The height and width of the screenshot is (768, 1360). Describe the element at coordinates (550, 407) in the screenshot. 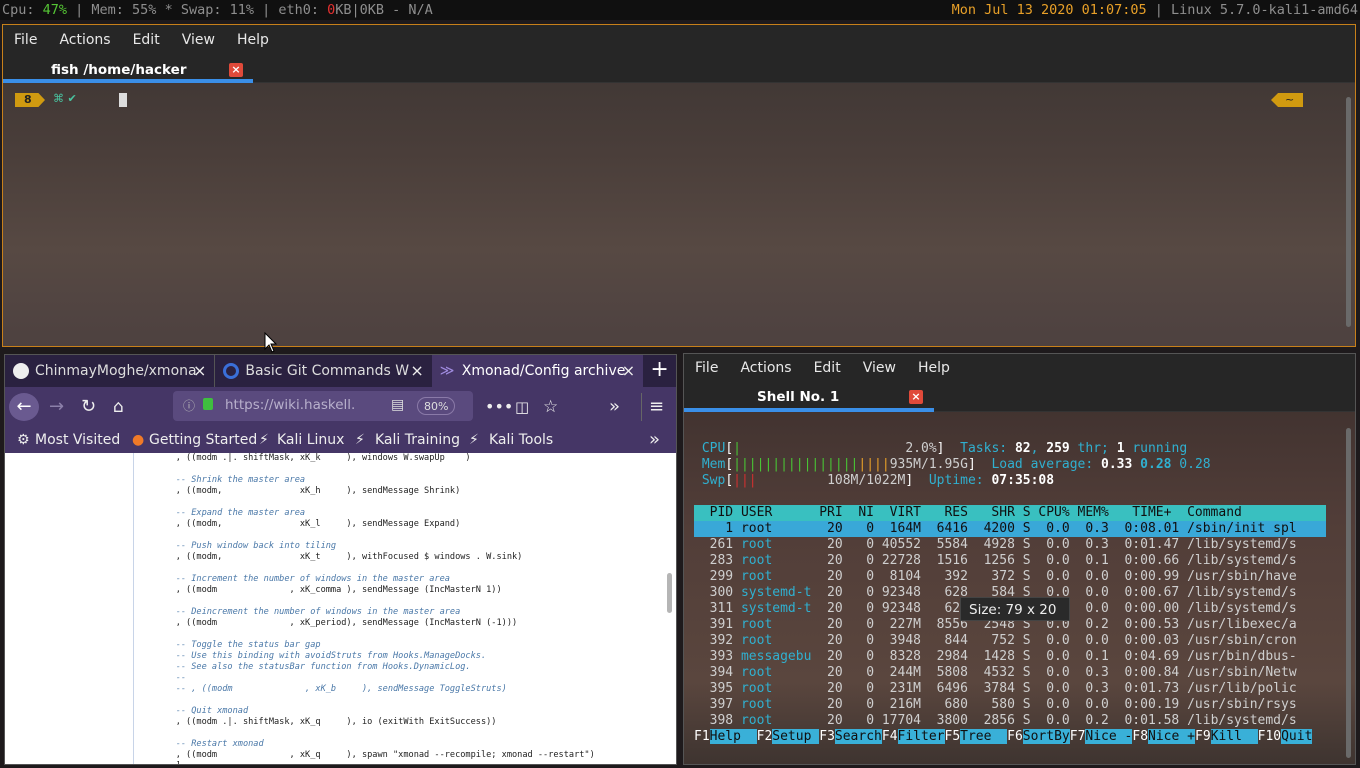

I see `bookmark-star-icon: ☆` at that location.